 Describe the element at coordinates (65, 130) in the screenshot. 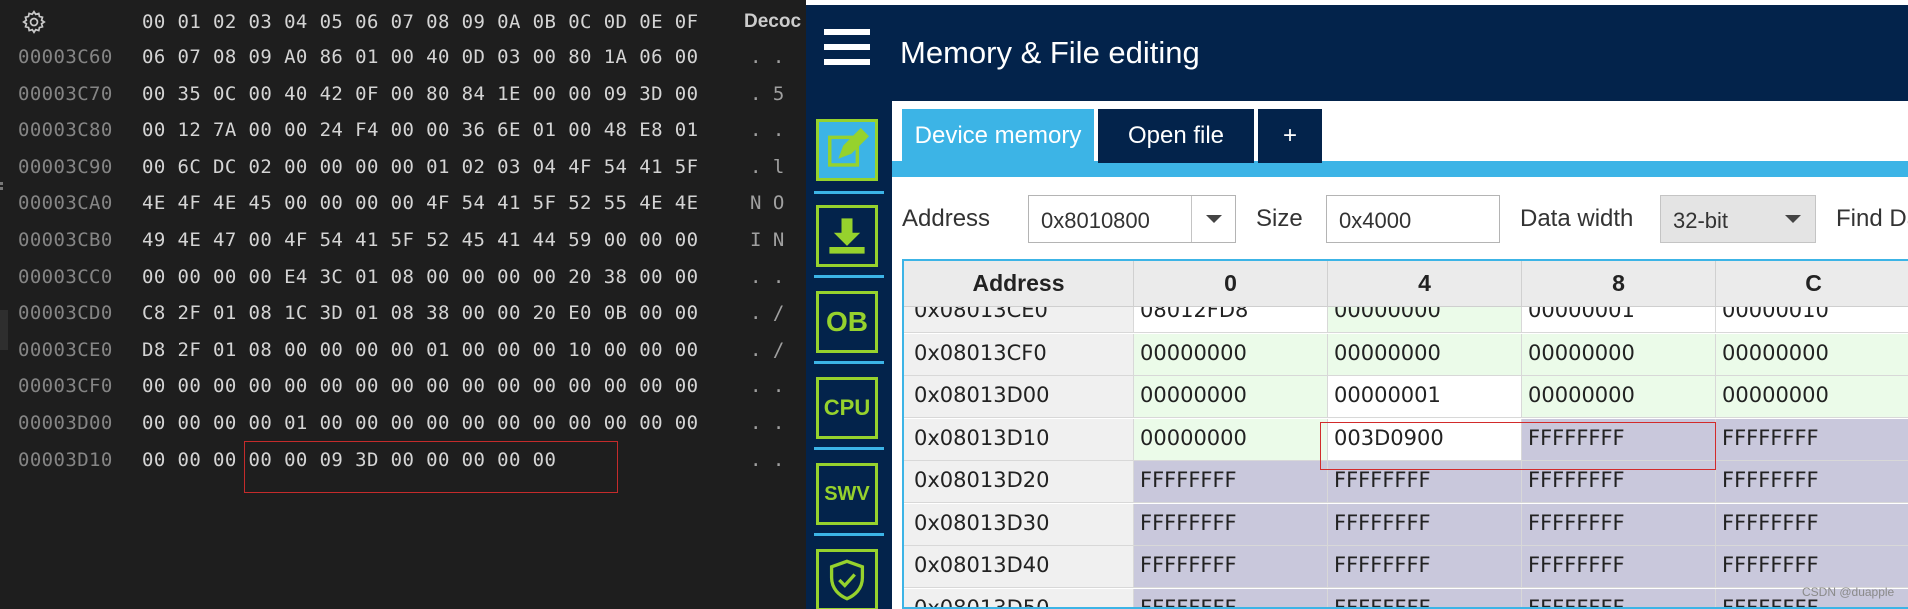

I see `hex-row-address: 00003C80` at that location.